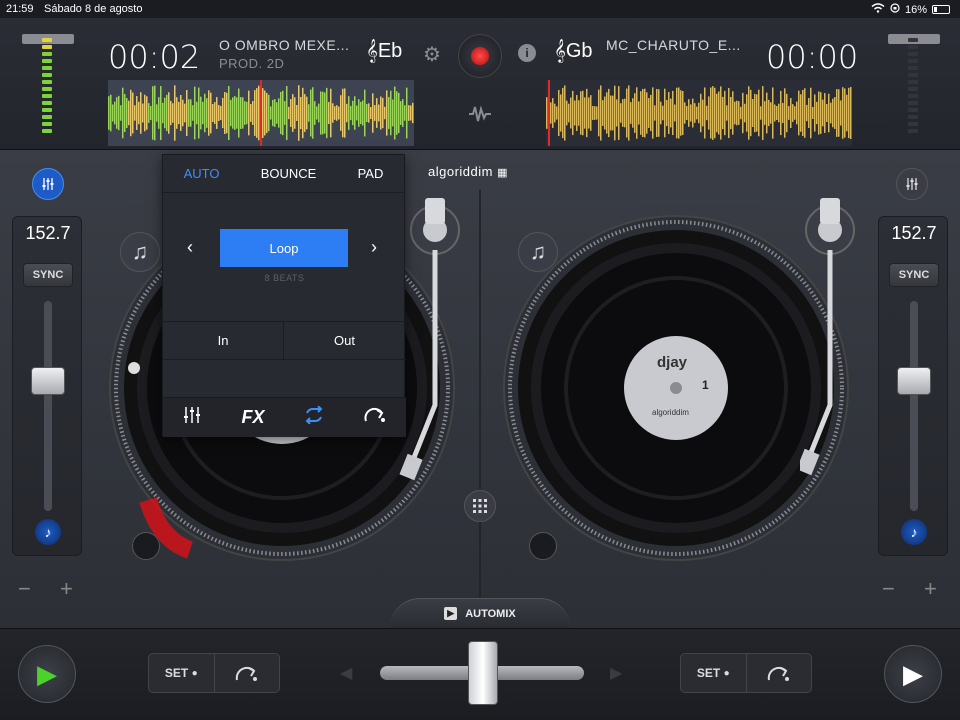 The width and height of the screenshot is (960, 720). I want to click on deck-right-tonearm, so click(835, 340).